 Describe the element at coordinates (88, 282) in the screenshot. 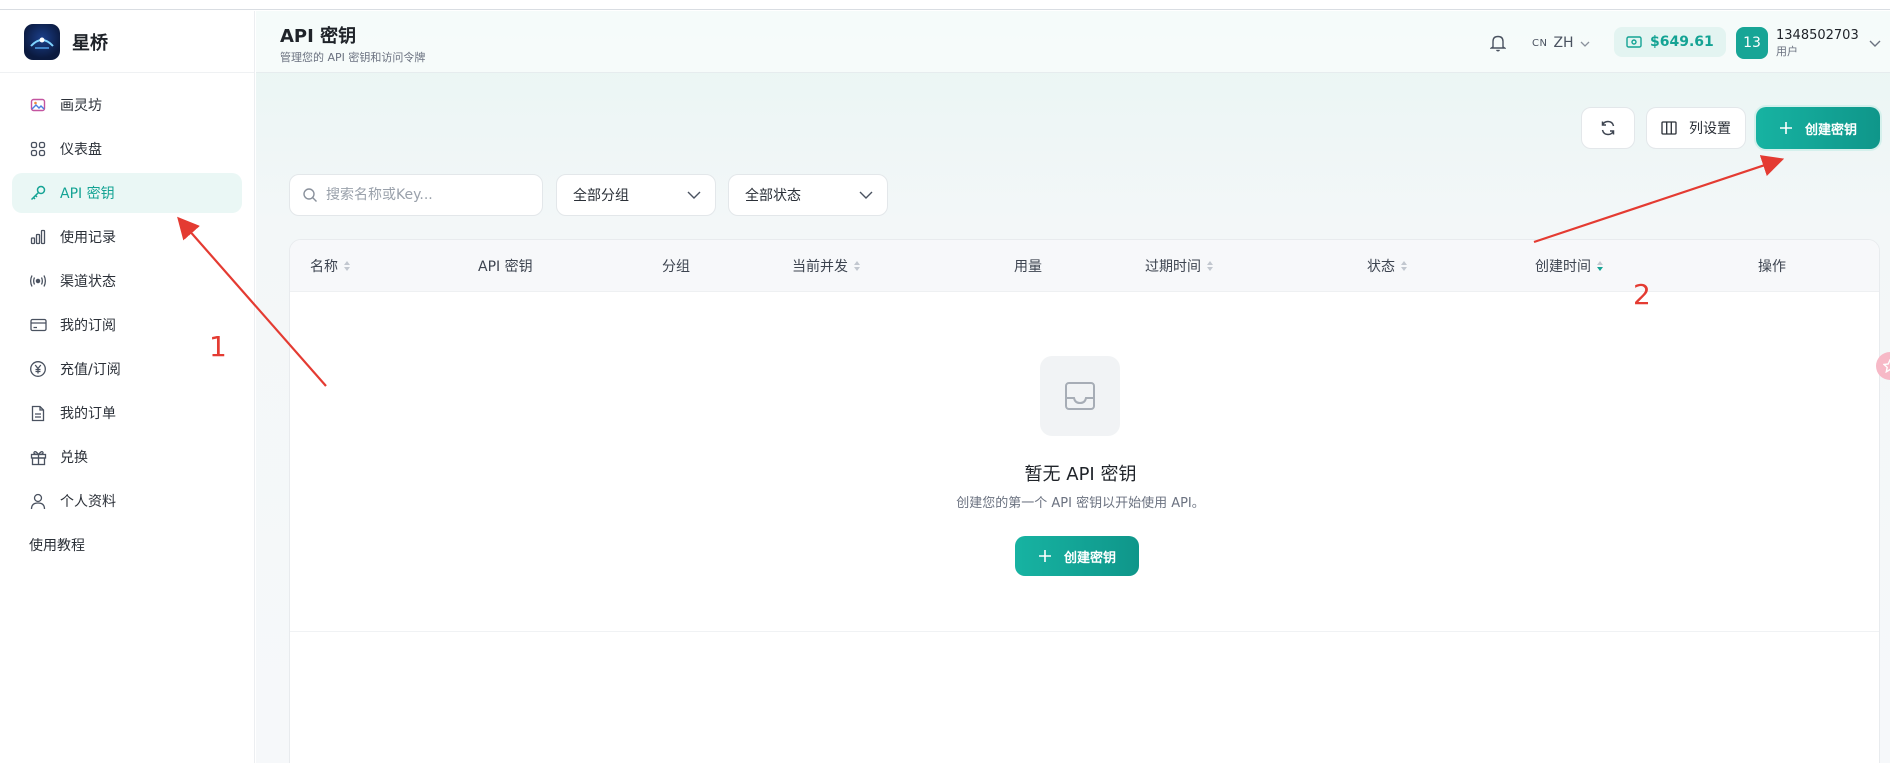

I see `sidebar-item-label: 渠道状态` at that location.